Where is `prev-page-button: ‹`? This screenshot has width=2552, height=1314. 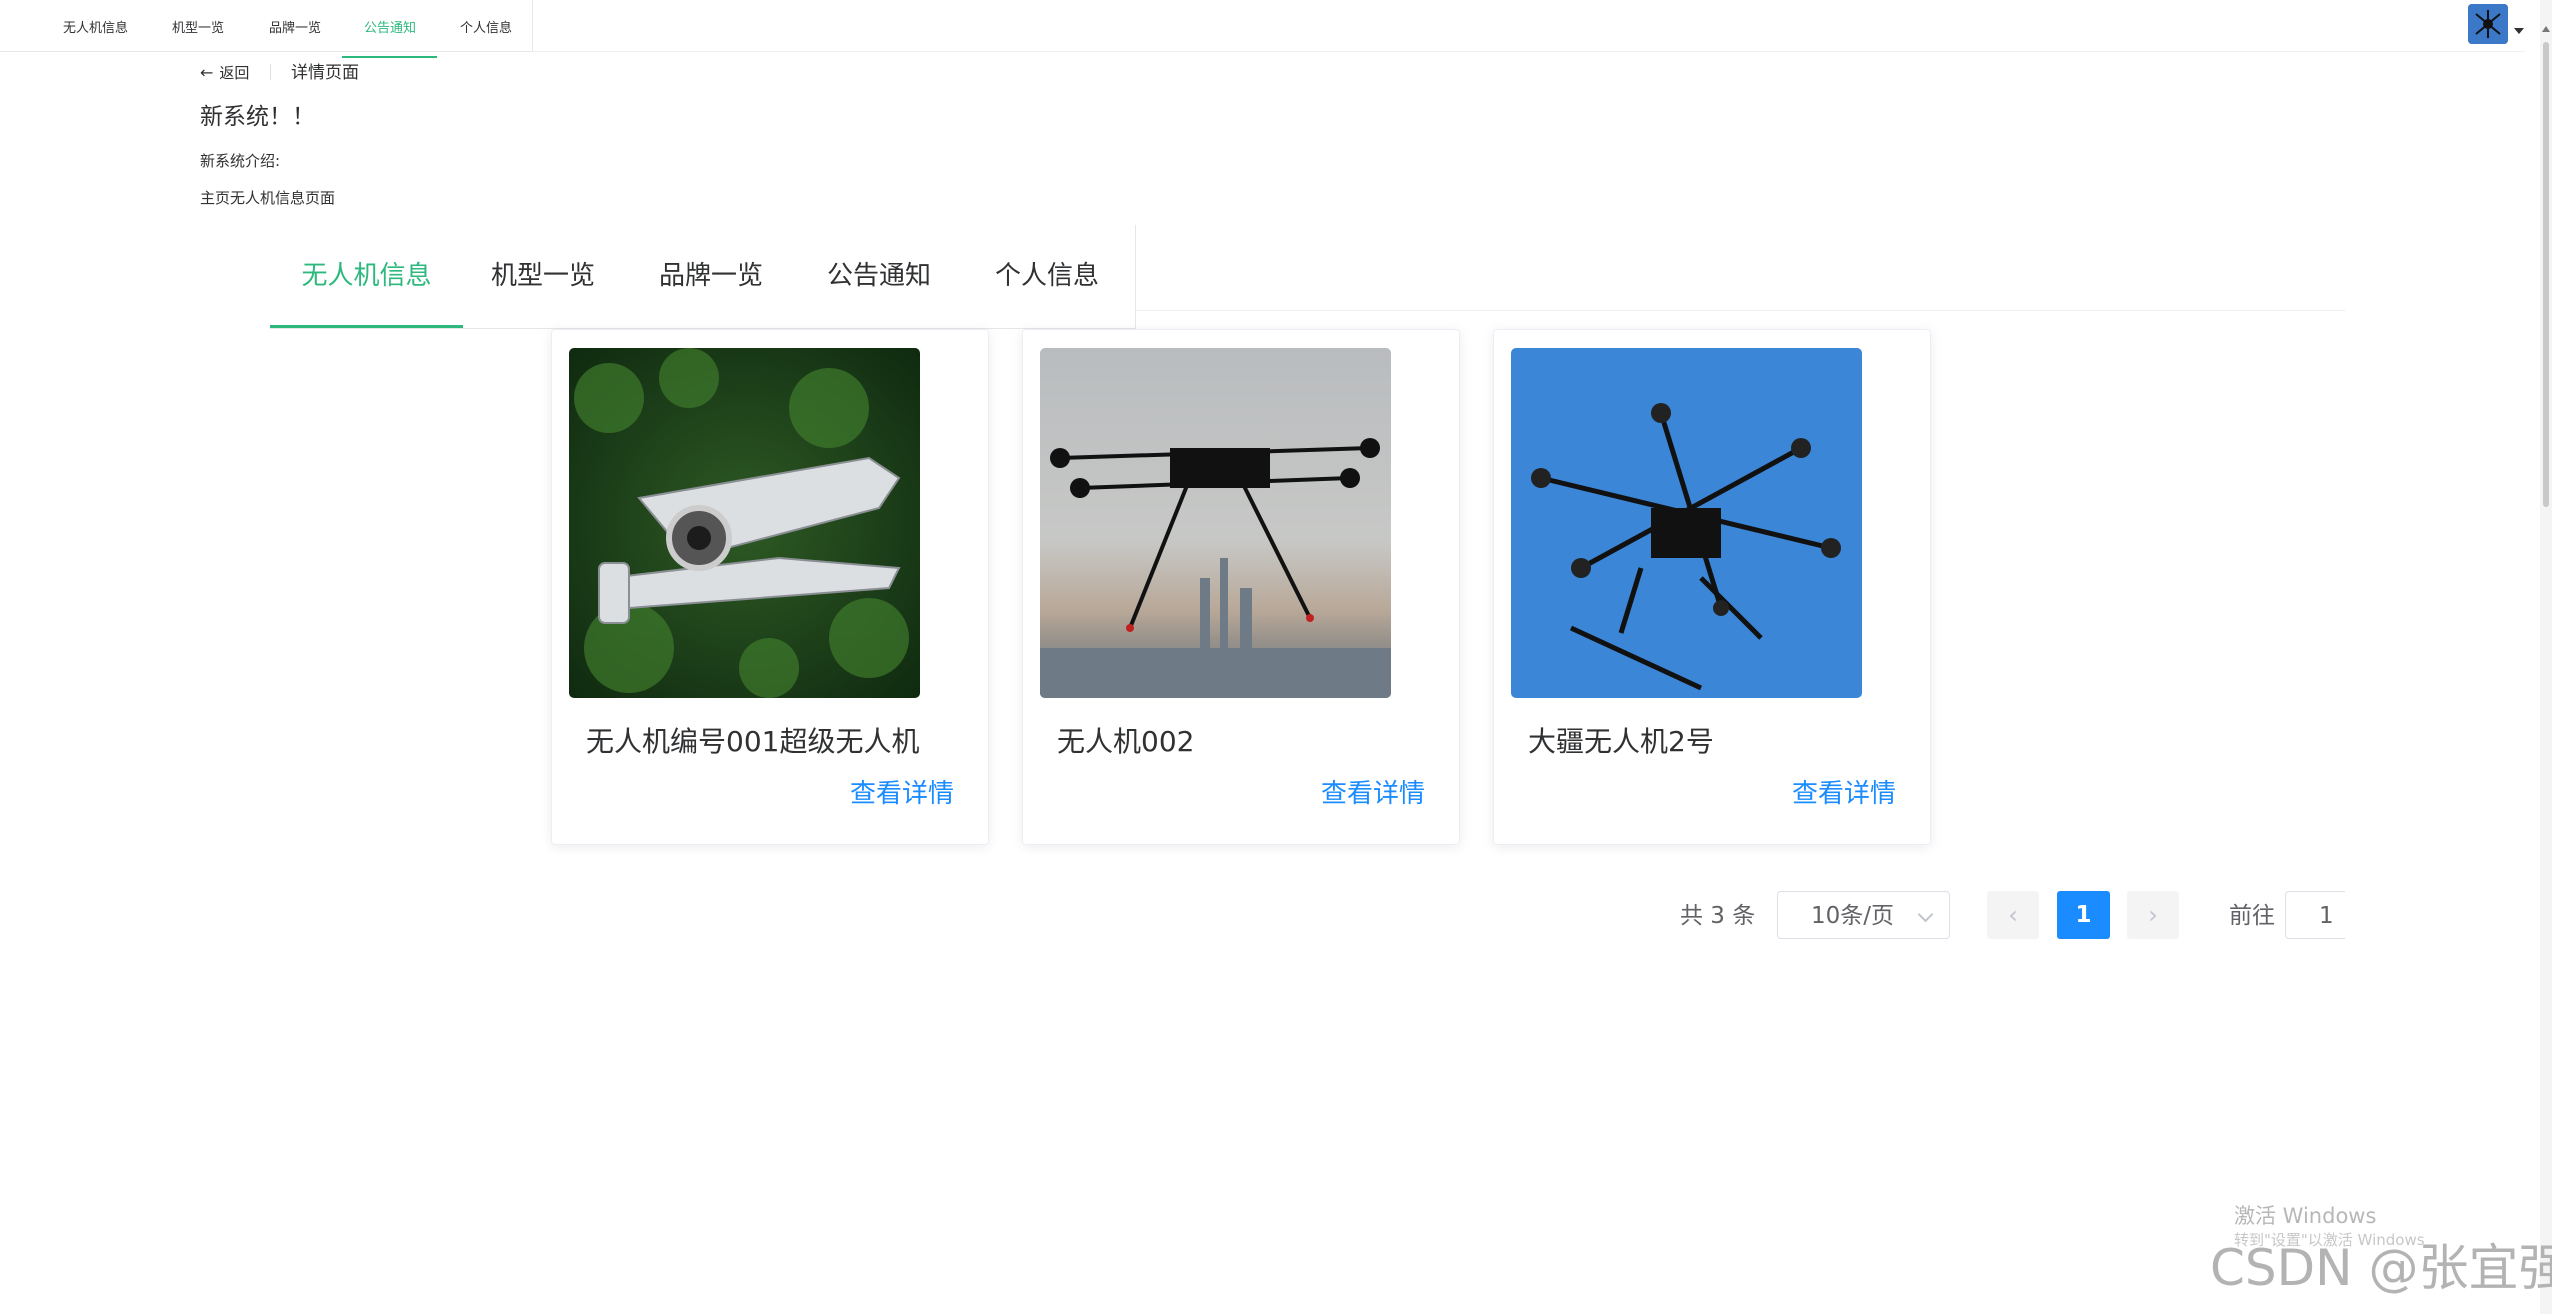
prev-page-button: ‹ is located at coordinates (2013, 915).